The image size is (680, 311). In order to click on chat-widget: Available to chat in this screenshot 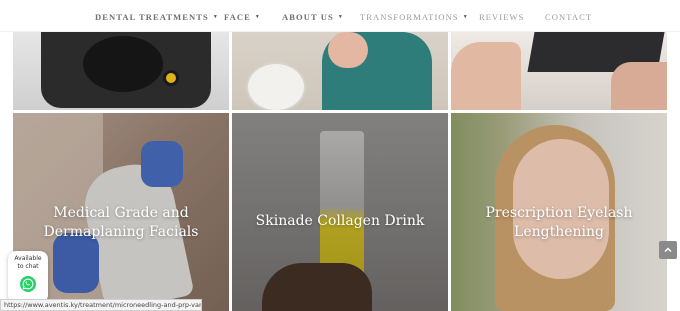, I will do `click(28, 277)`.